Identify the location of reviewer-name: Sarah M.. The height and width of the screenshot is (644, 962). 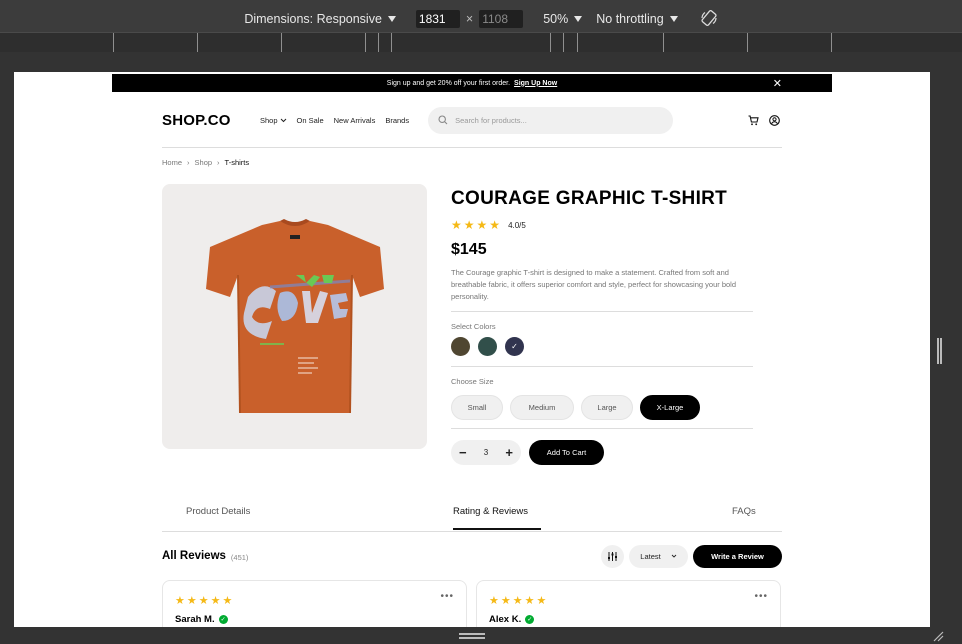
(195, 619).